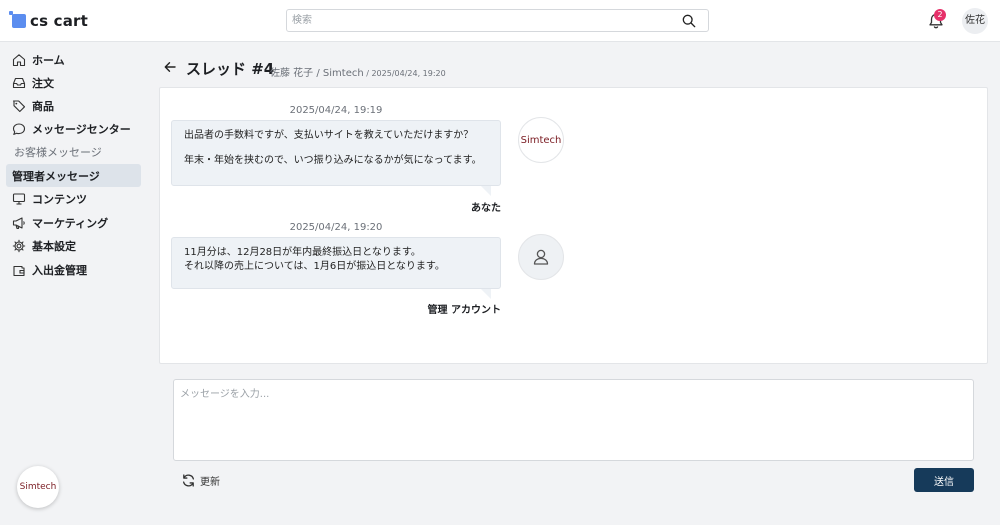 This screenshot has width=1000, height=525. What do you see at coordinates (944, 480) in the screenshot?
I see `send-button: 送信` at bounding box center [944, 480].